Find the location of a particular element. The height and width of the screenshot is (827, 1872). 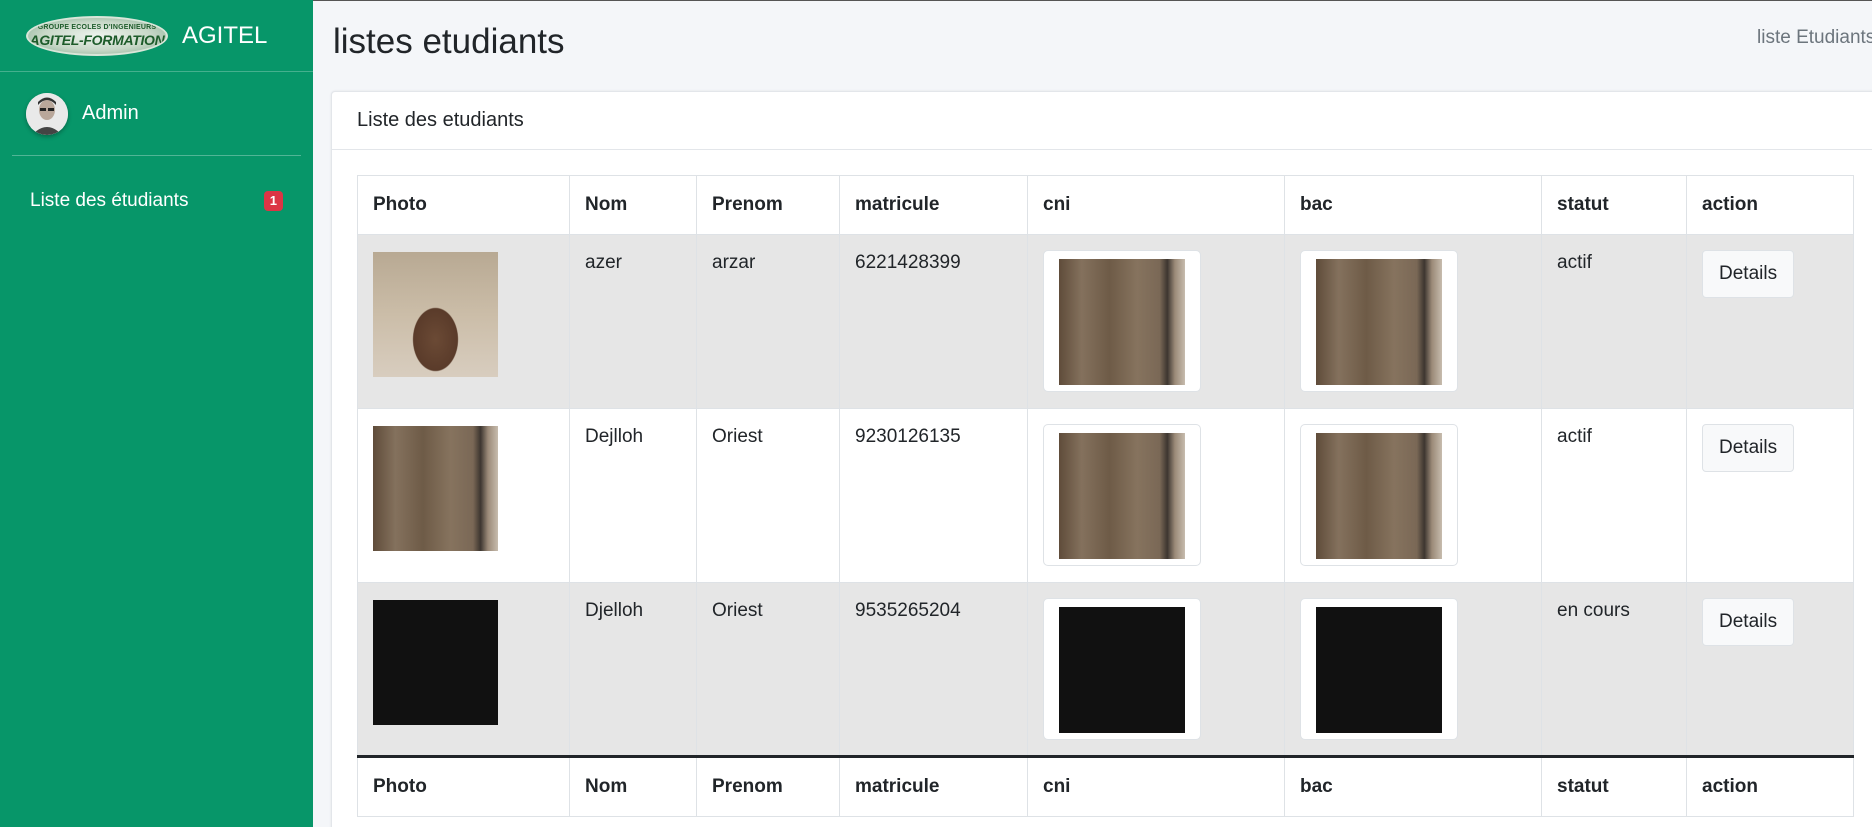

cell-nom: Dejlloh is located at coordinates (633, 495).